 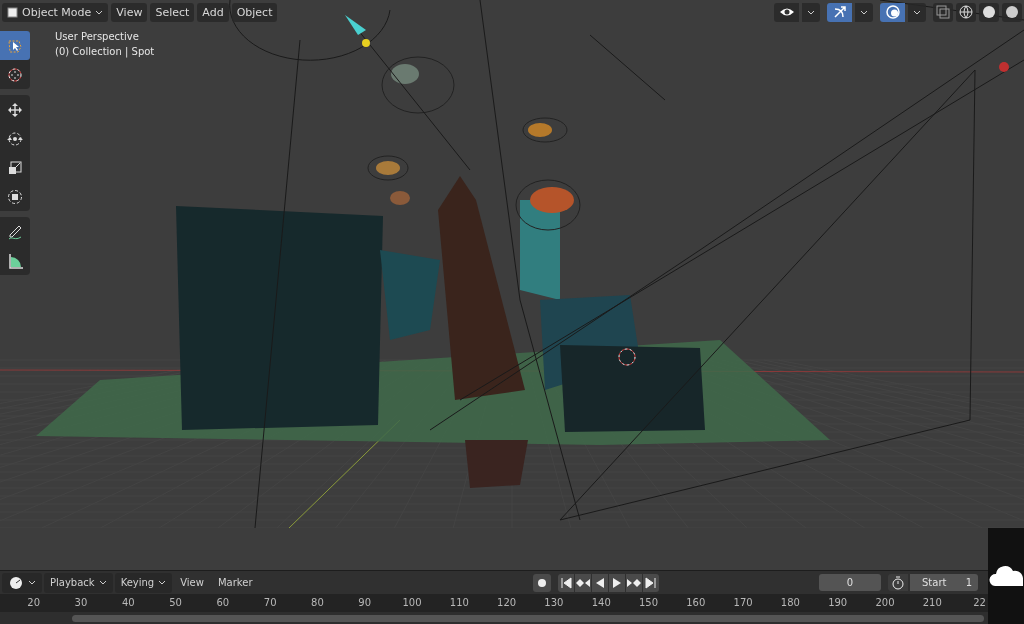 What do you see at coordinates (129, 12) in the screenshot?
I see `menu-item: View` at bounding box center [129, 12].